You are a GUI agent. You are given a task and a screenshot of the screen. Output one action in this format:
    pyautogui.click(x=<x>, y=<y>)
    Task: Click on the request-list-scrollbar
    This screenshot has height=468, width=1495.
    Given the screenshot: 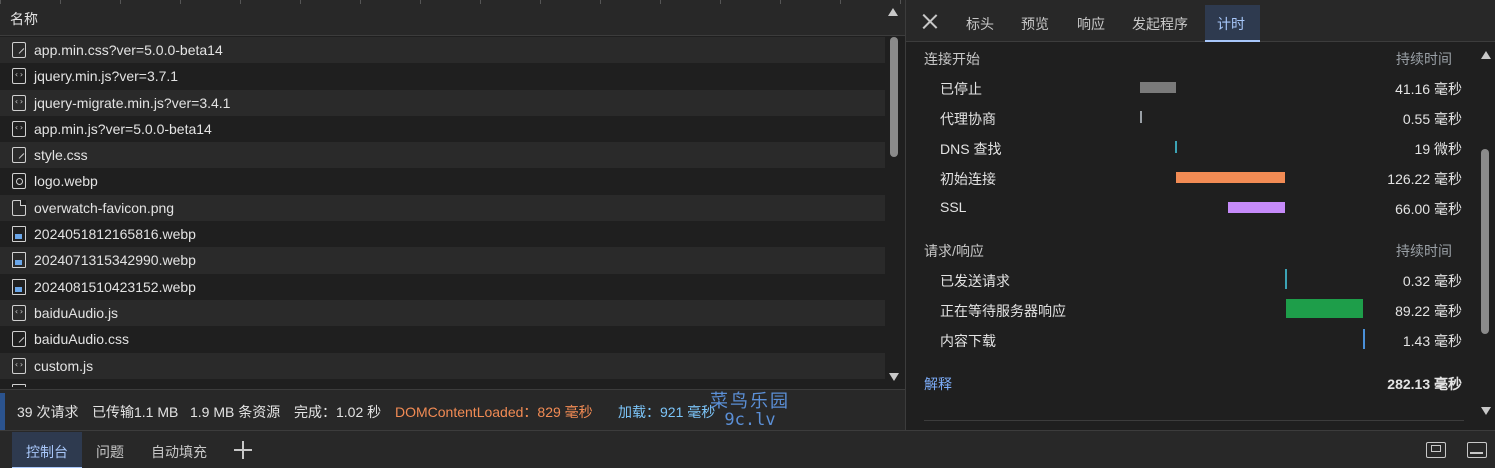 What is the action you would take?
    pyautogui.click(x=895, y=212)
    